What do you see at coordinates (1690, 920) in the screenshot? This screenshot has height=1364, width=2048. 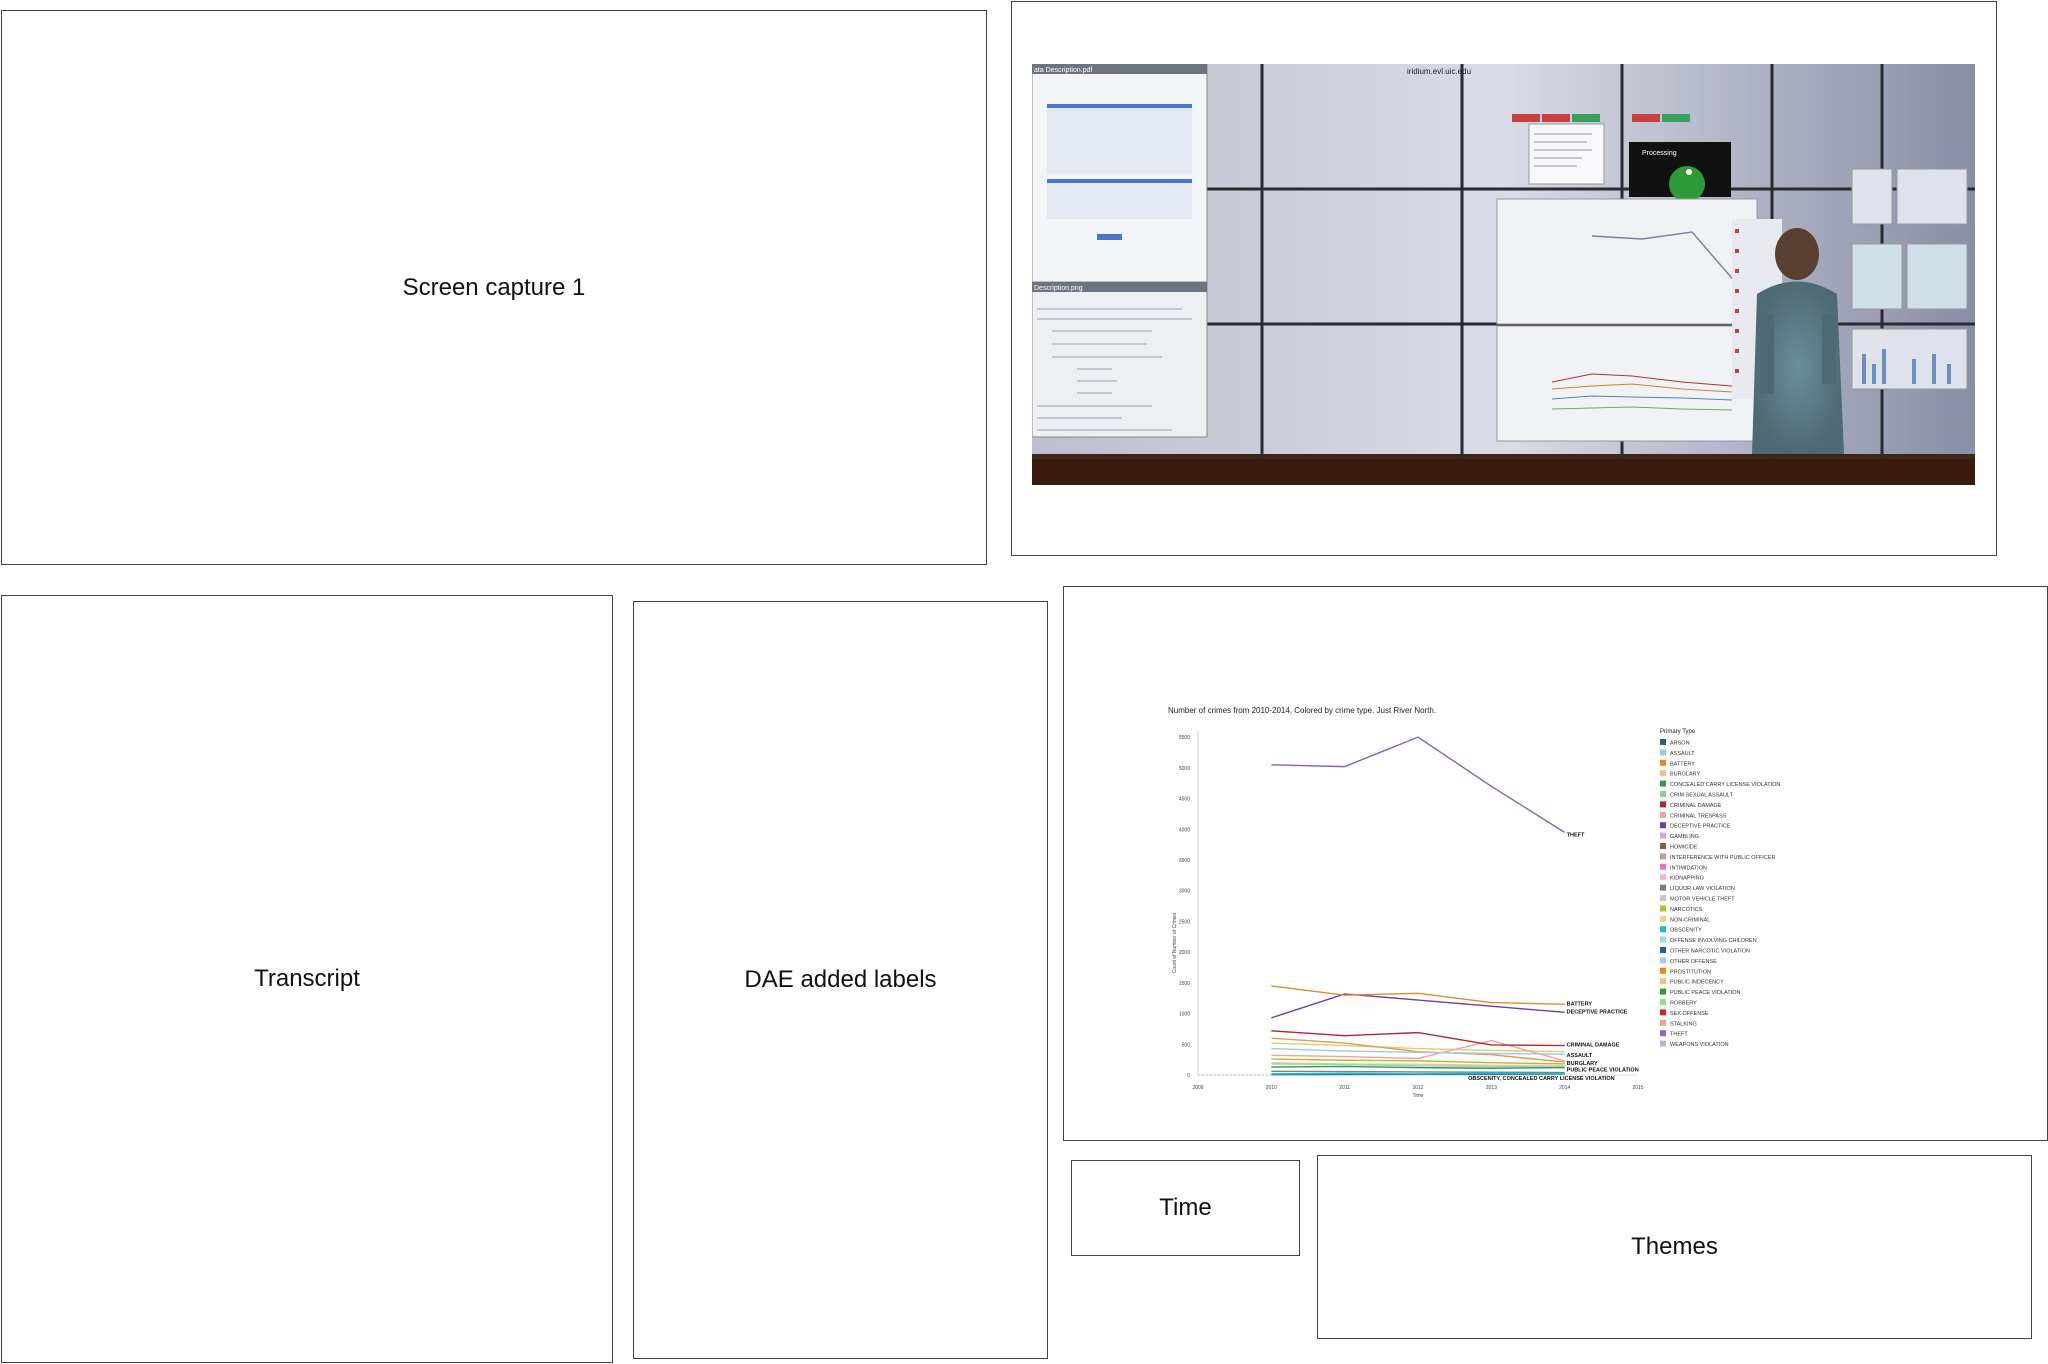 I see `legend-item: NON-CRIMINAL` at bounding box center [1690, 920].